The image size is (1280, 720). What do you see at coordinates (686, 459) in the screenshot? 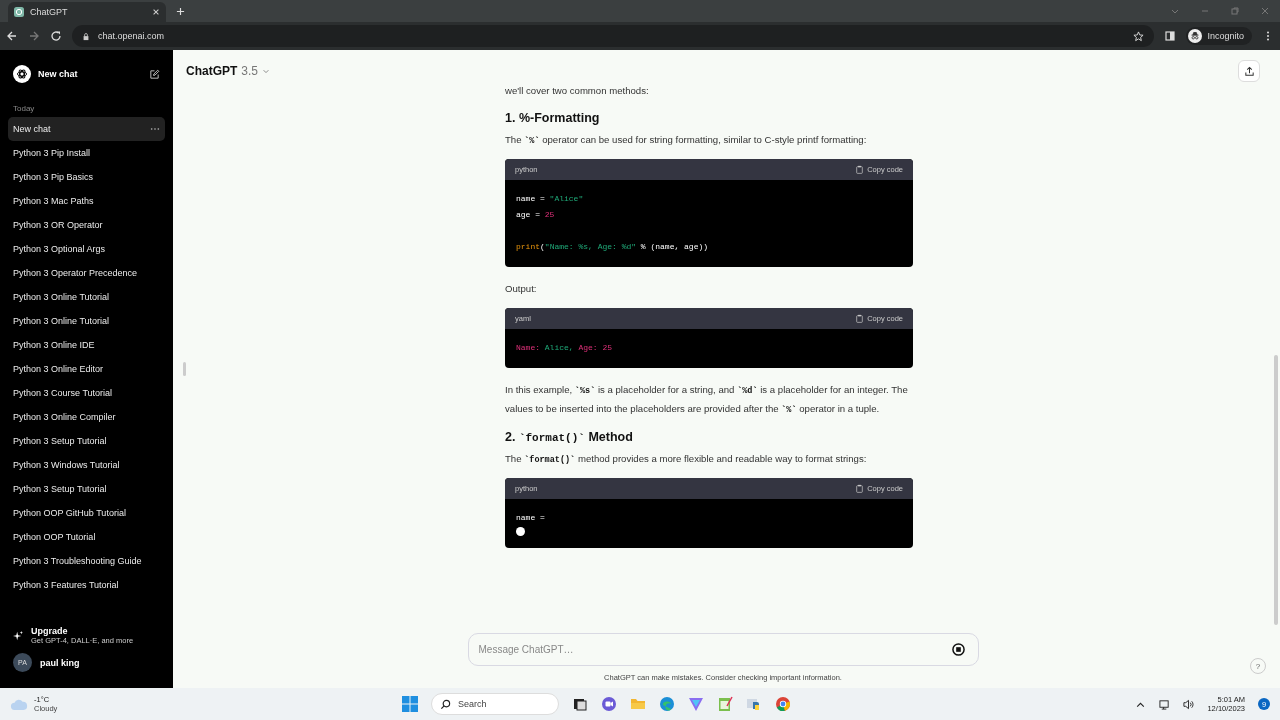
I see `paragraph: The `format()` method provides a more flexible and readable way to format strings:` at bounding box center [686, 459].